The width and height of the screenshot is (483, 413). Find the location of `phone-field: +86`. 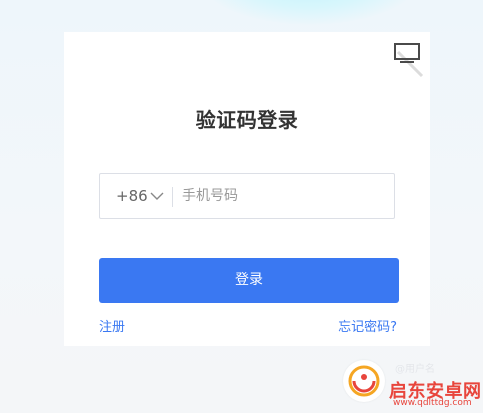

phone-field: +86 is located at coordinates (247, 196).